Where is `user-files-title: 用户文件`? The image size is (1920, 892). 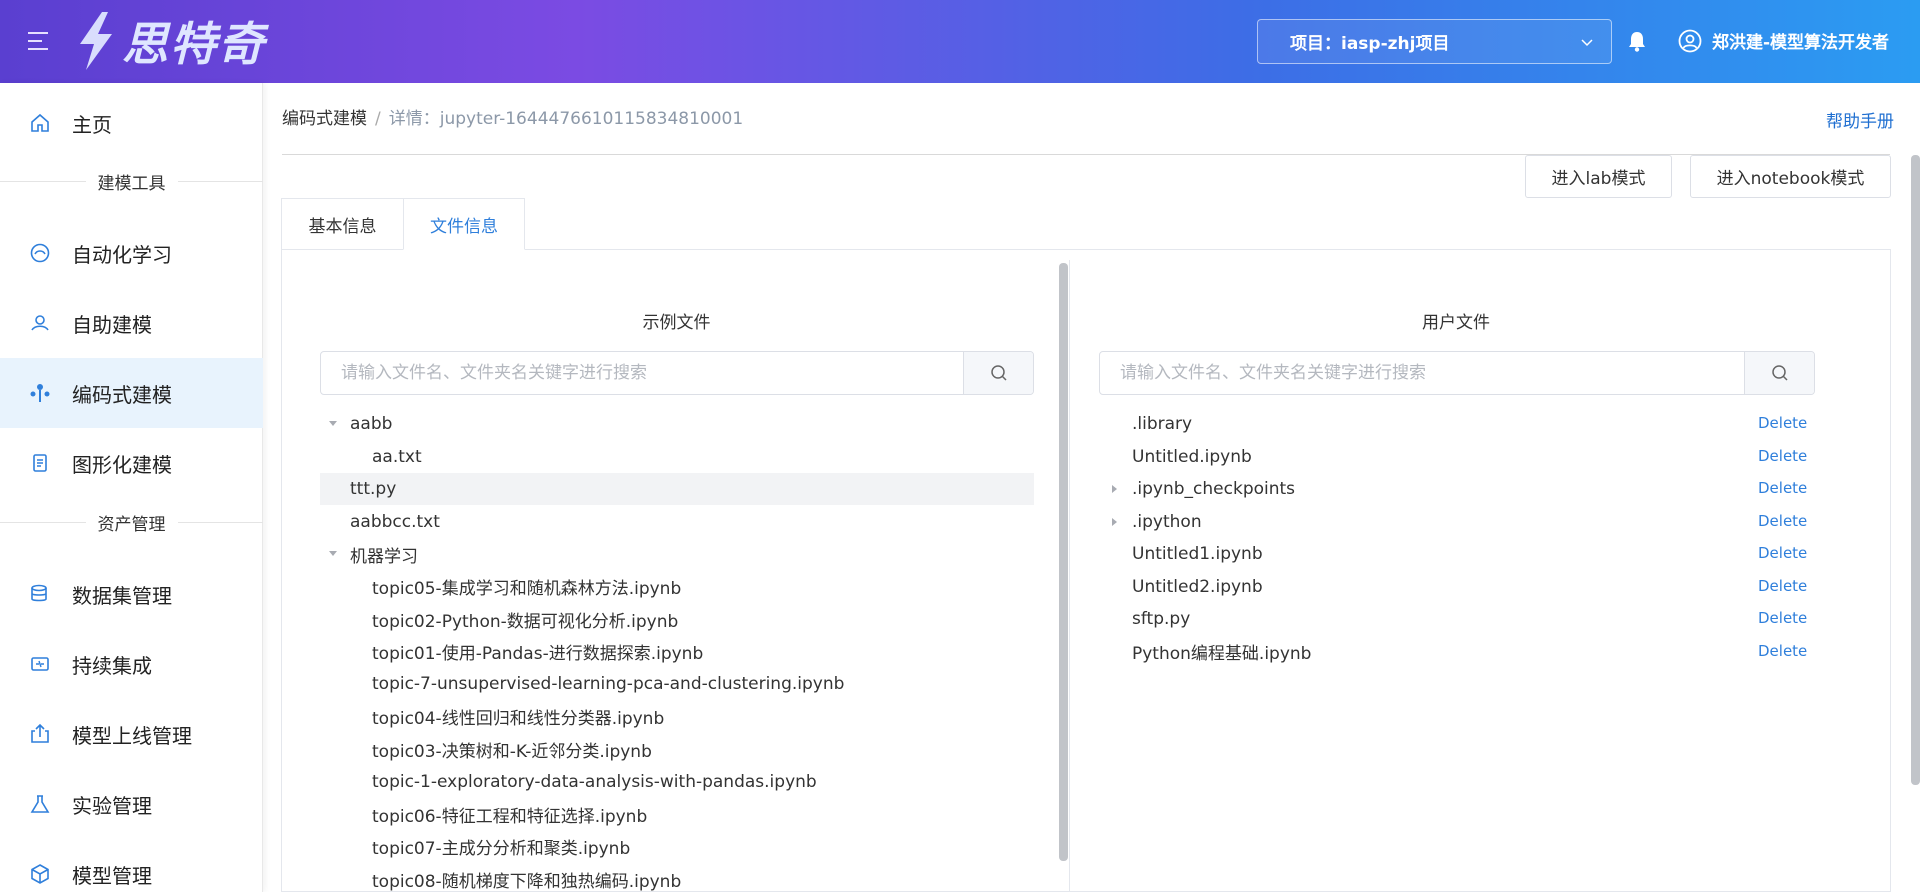
user-files-title: 用户文件 is located at coordinates (1456, 323).